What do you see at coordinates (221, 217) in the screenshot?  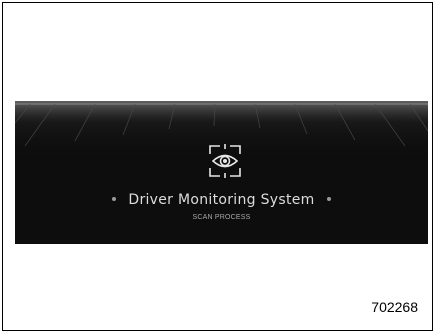 I see `screen-subtitle: SCAN PROCESS` at bounding box center [221, 217].